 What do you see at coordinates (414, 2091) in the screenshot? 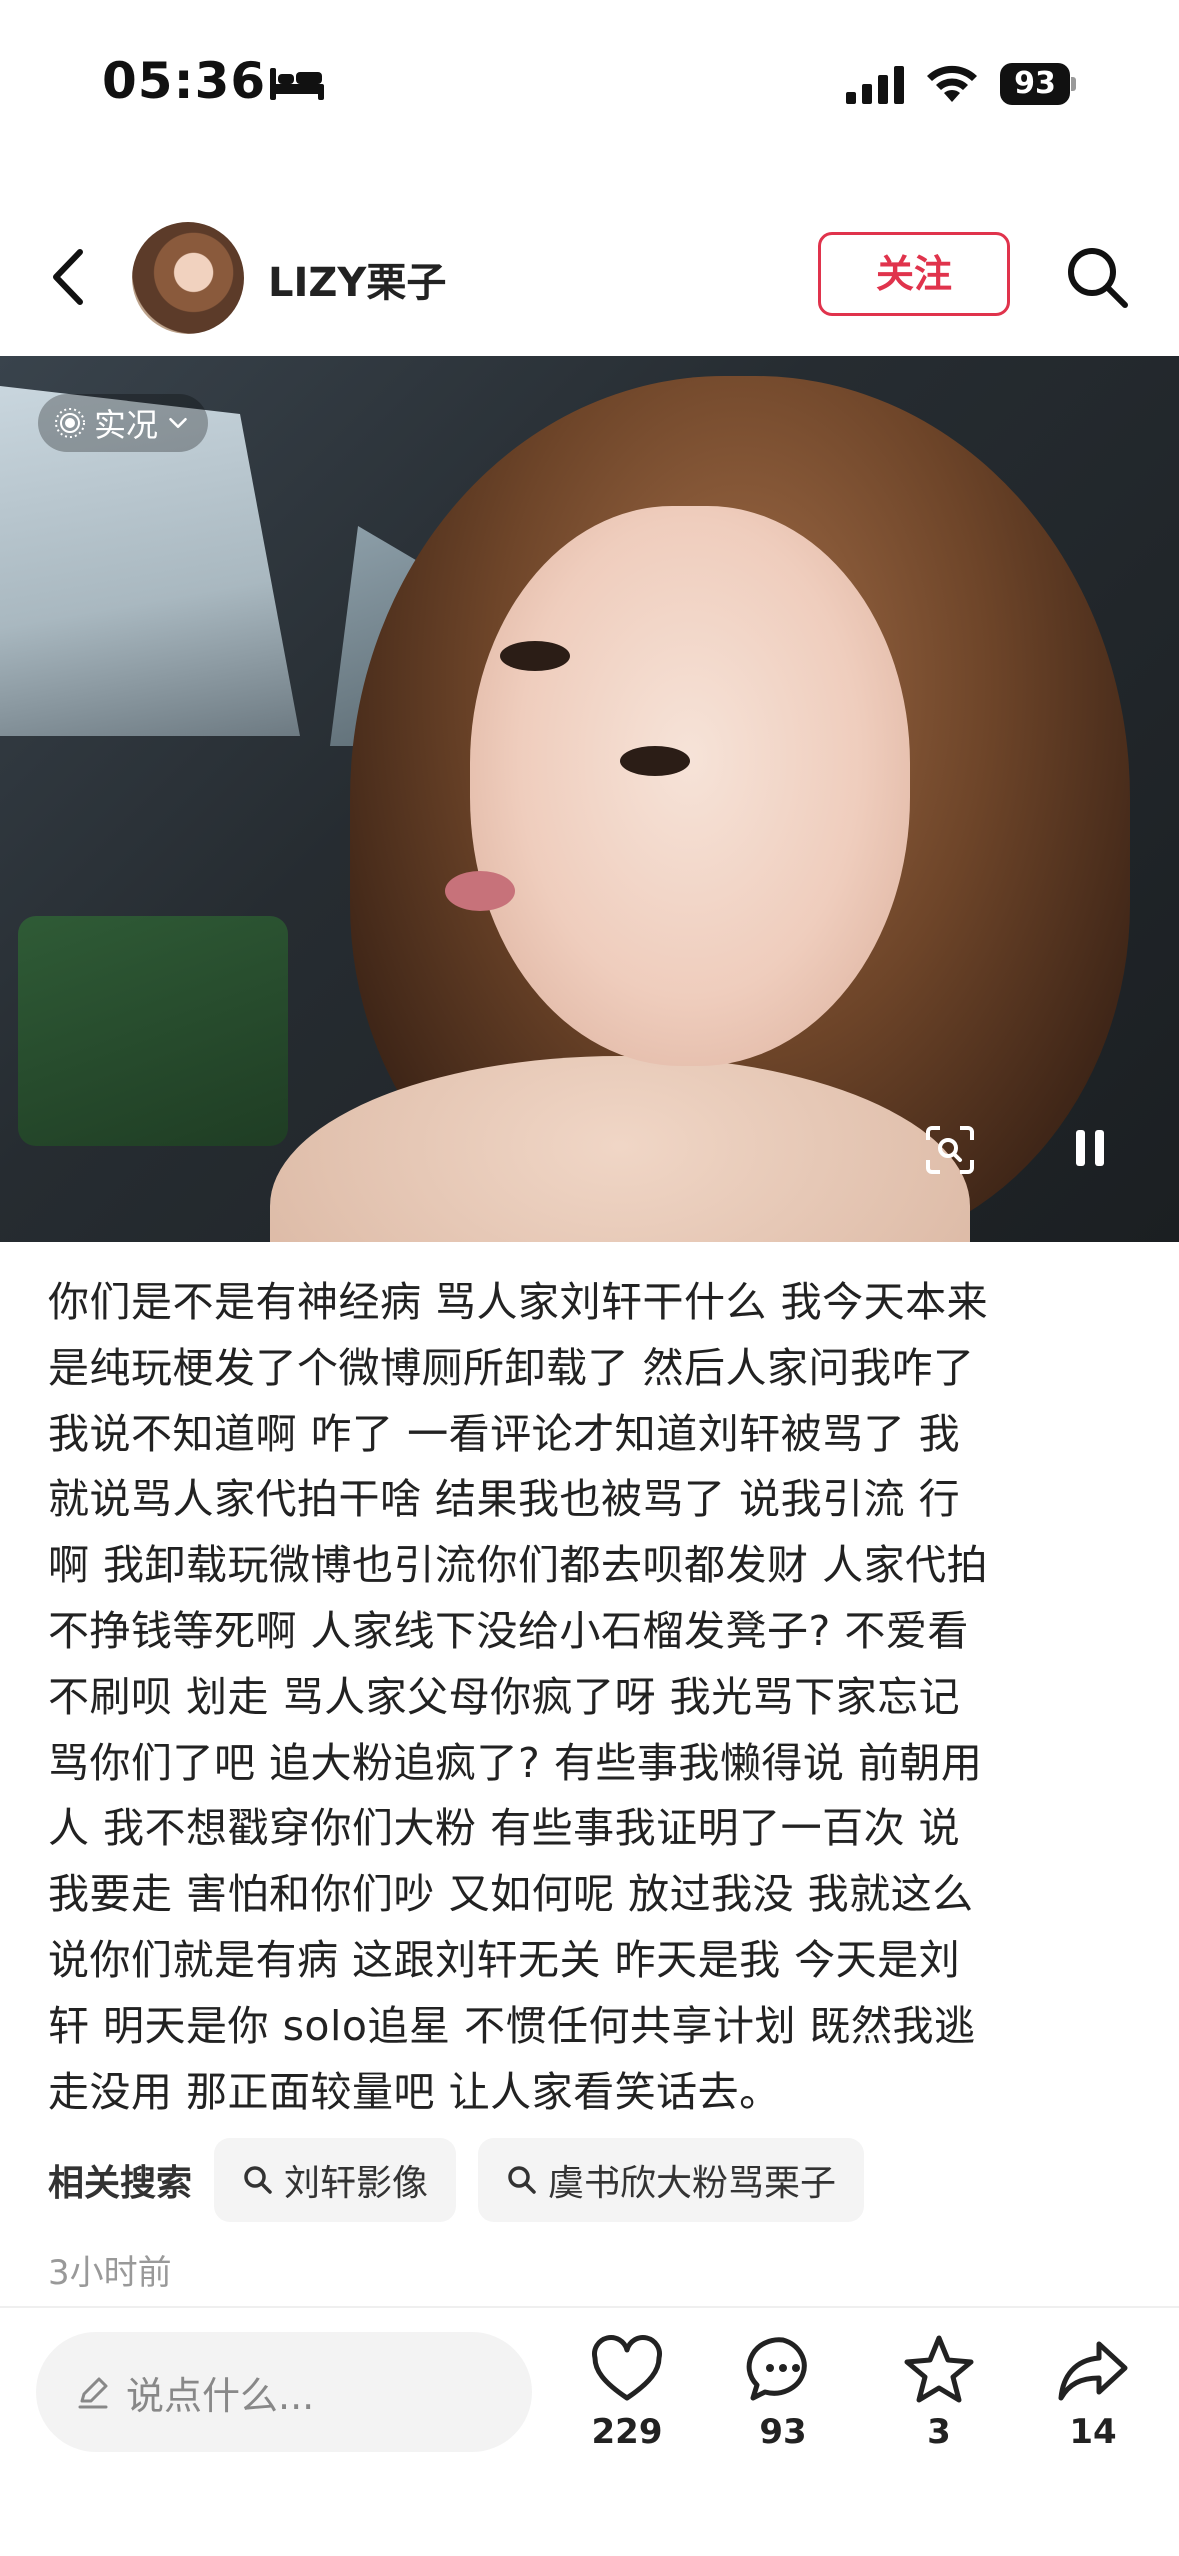
I see `post-line: 走没用 那正面较量吧 让人家看笑话去。` at bounding box center [414, 2091].